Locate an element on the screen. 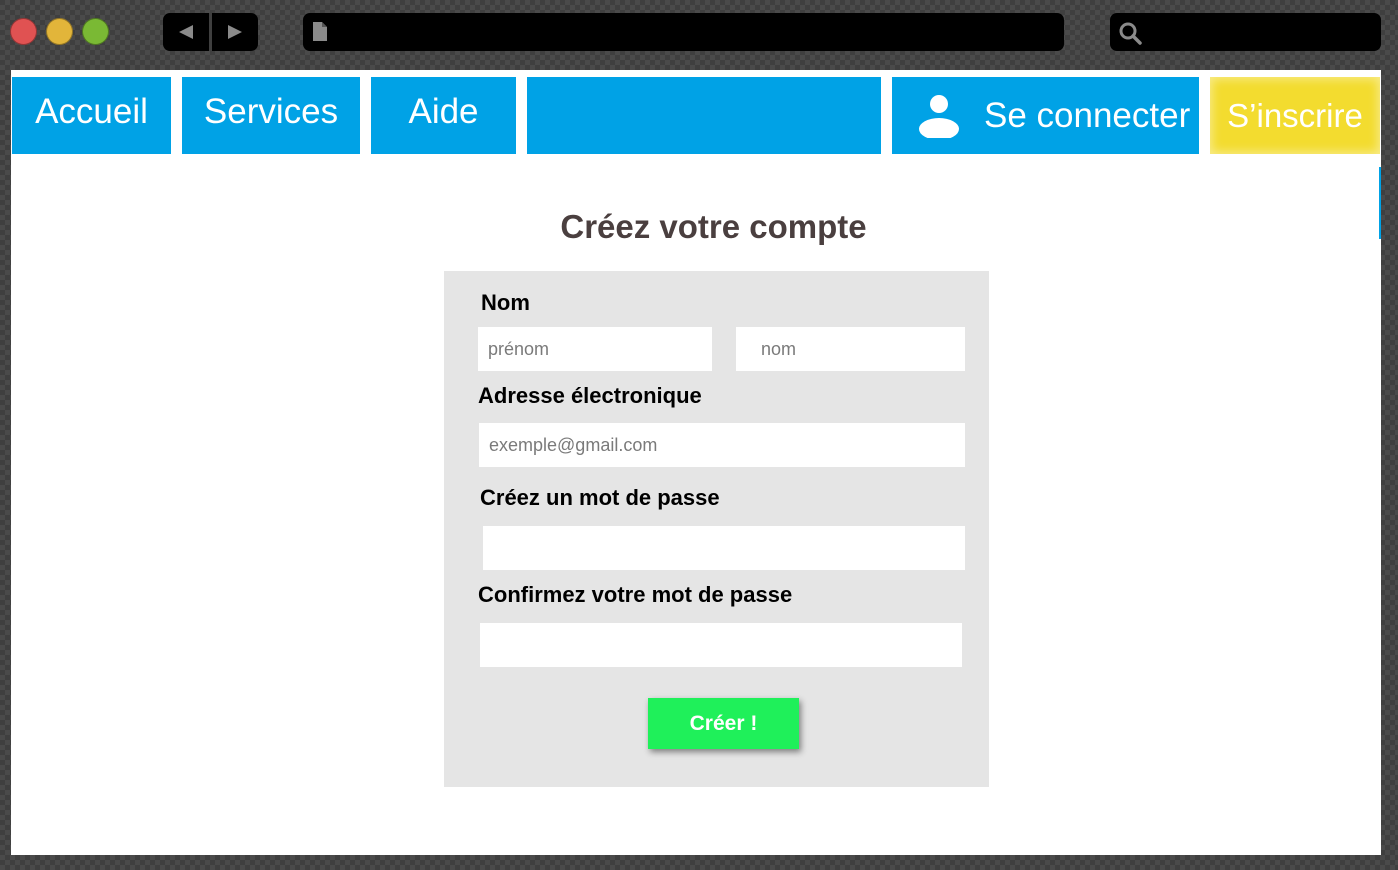  minimize-window-button is located at coordinates (59, 31).